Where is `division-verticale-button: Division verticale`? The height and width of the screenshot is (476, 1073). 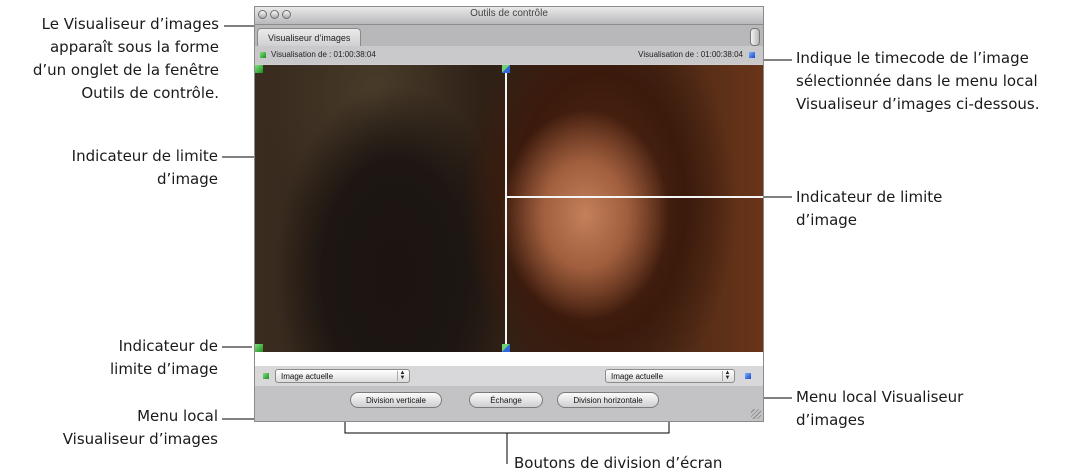
division-verticale-button: Division verticale is located at coordinates (396, 400).